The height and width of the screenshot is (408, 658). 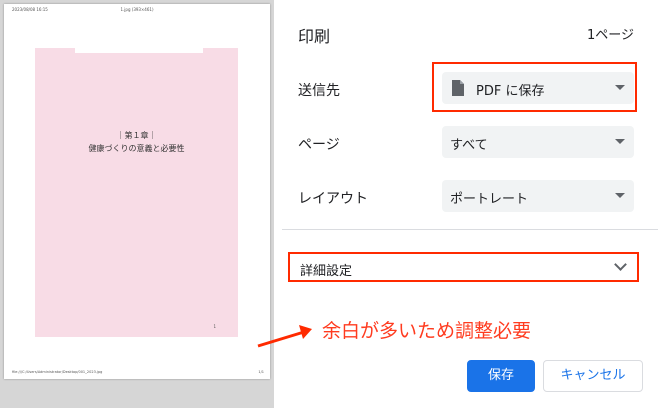 I want to click on print-title: 印刷, so click(x=314, y=36).